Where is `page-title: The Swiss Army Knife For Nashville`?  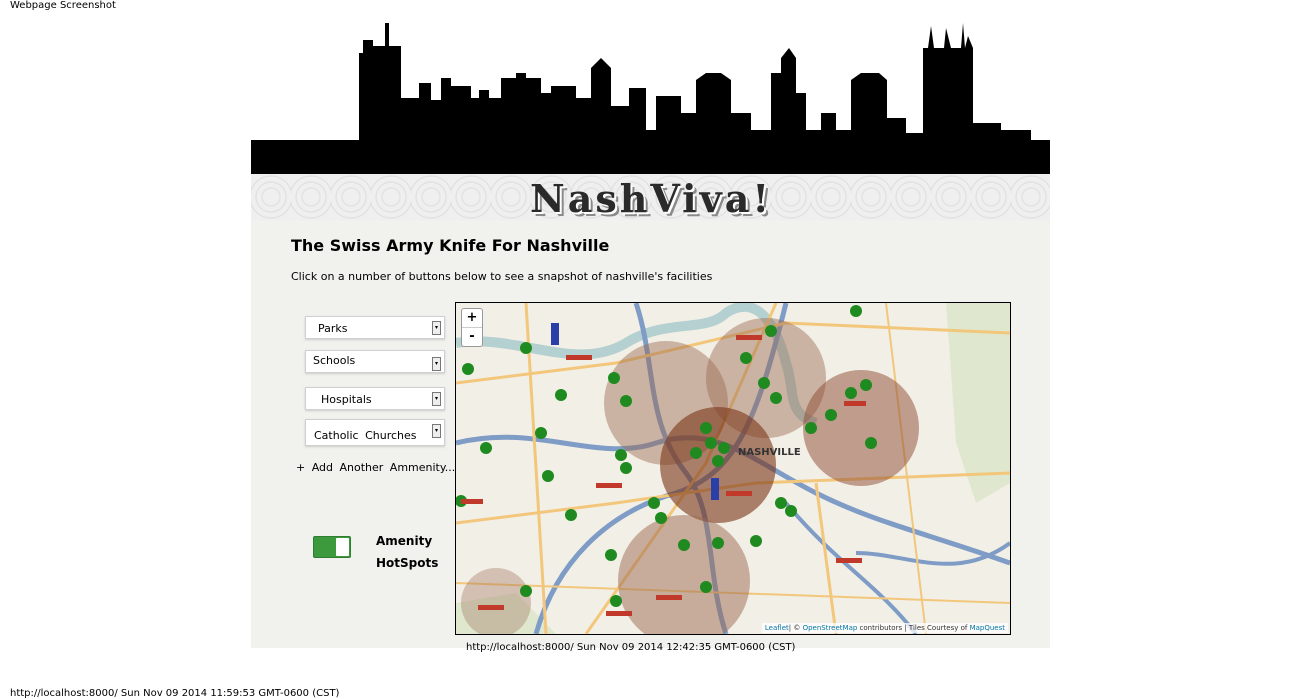 page-title: The Swiss Army Knife For Nashville is located at coordinates (450, 245).